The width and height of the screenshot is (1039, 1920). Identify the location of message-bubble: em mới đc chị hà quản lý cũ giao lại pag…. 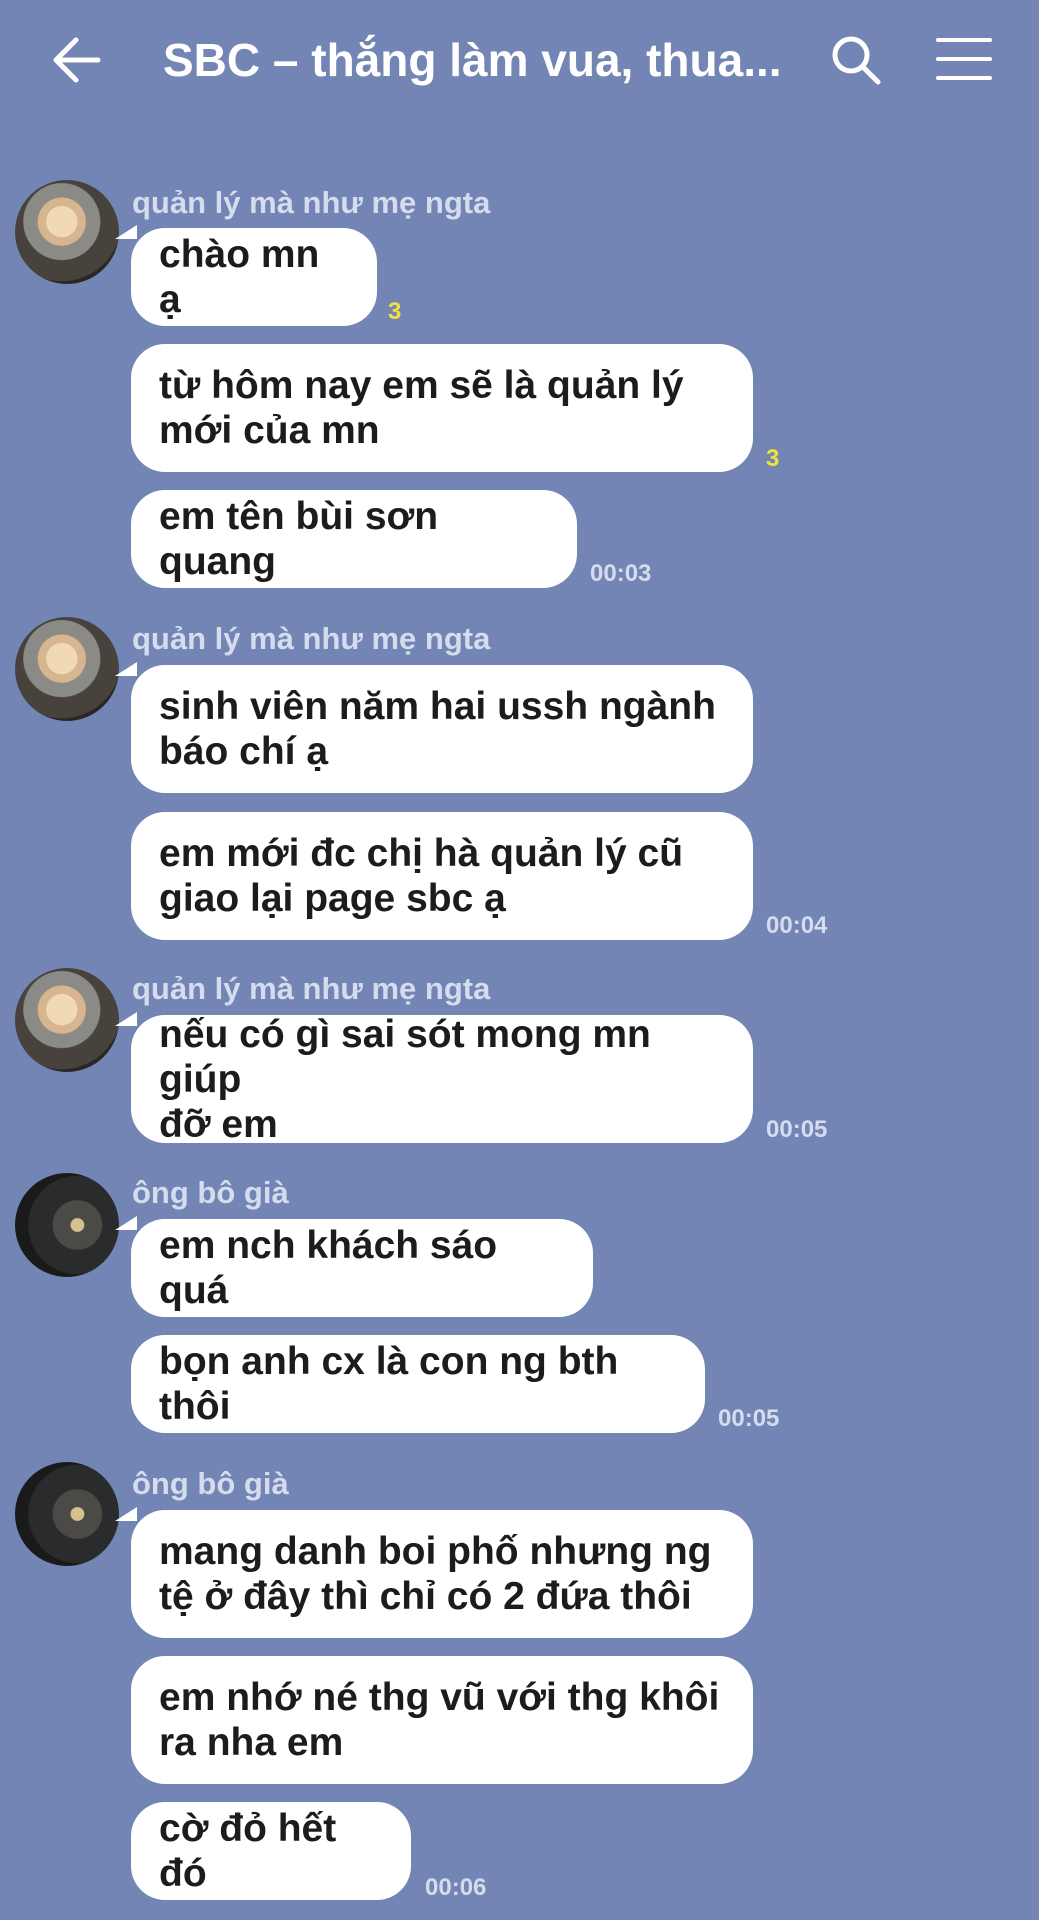
(442, 876).